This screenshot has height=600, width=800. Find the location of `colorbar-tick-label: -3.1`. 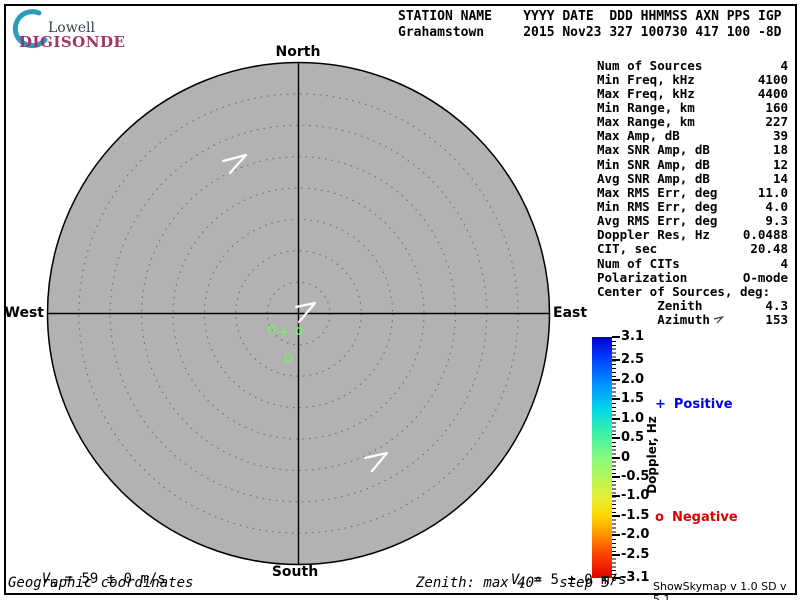

colorbar-tick-label: -3.1 is located at coordinates (635, 577).